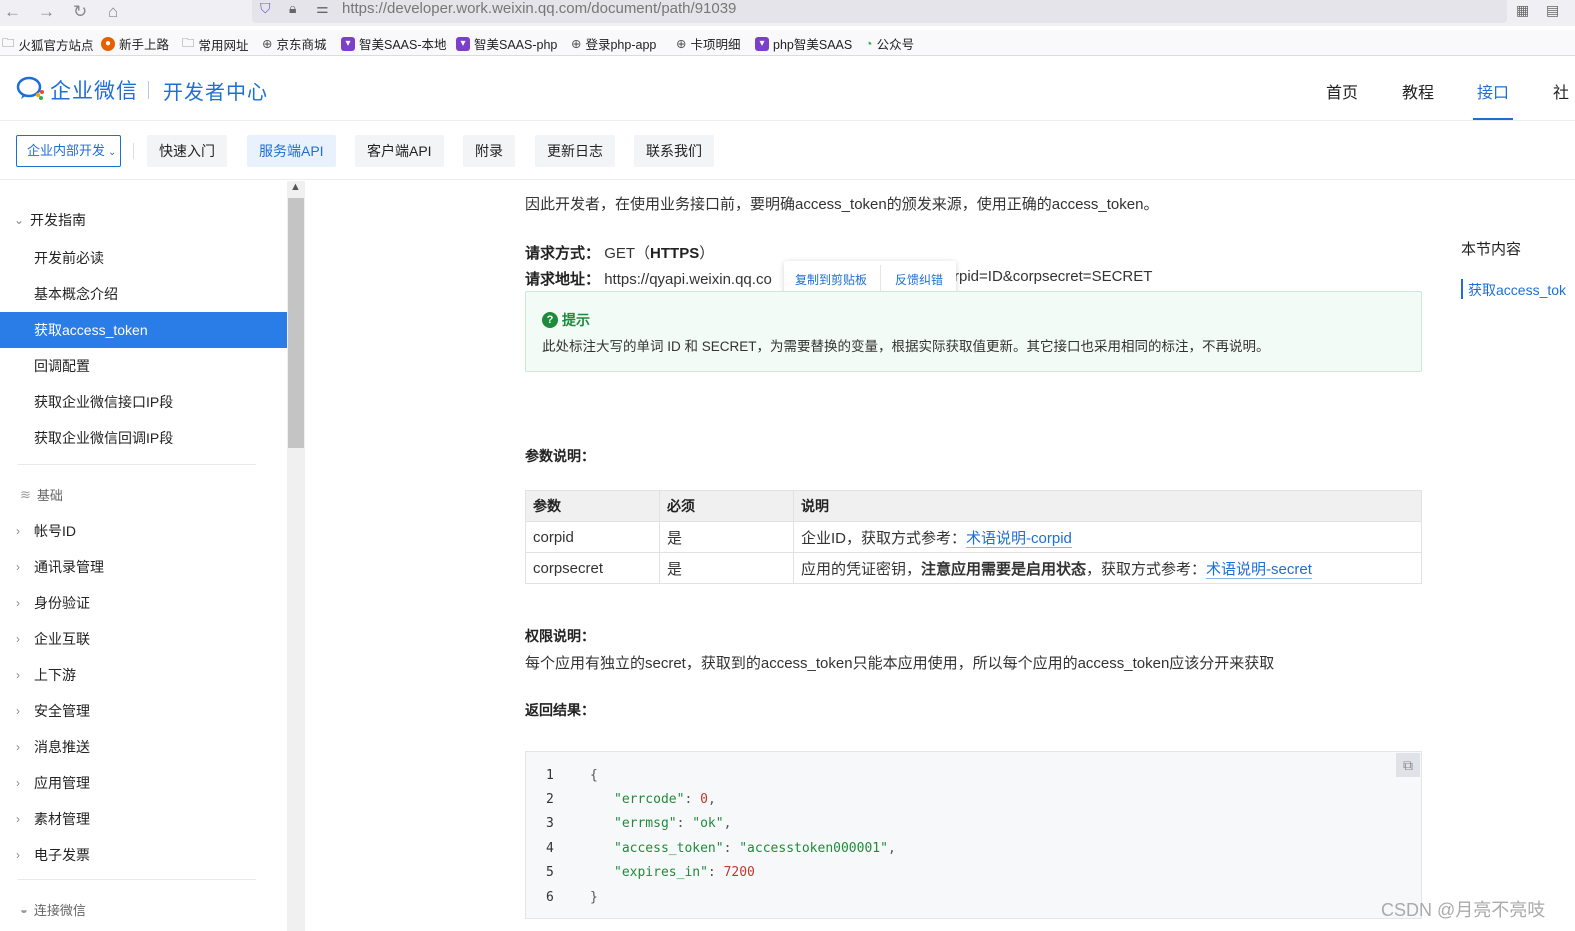 The width and height of the screenshot is (1575, 931). I want to click on sidebar-item-callback: 回调配置, so click(143, 366).